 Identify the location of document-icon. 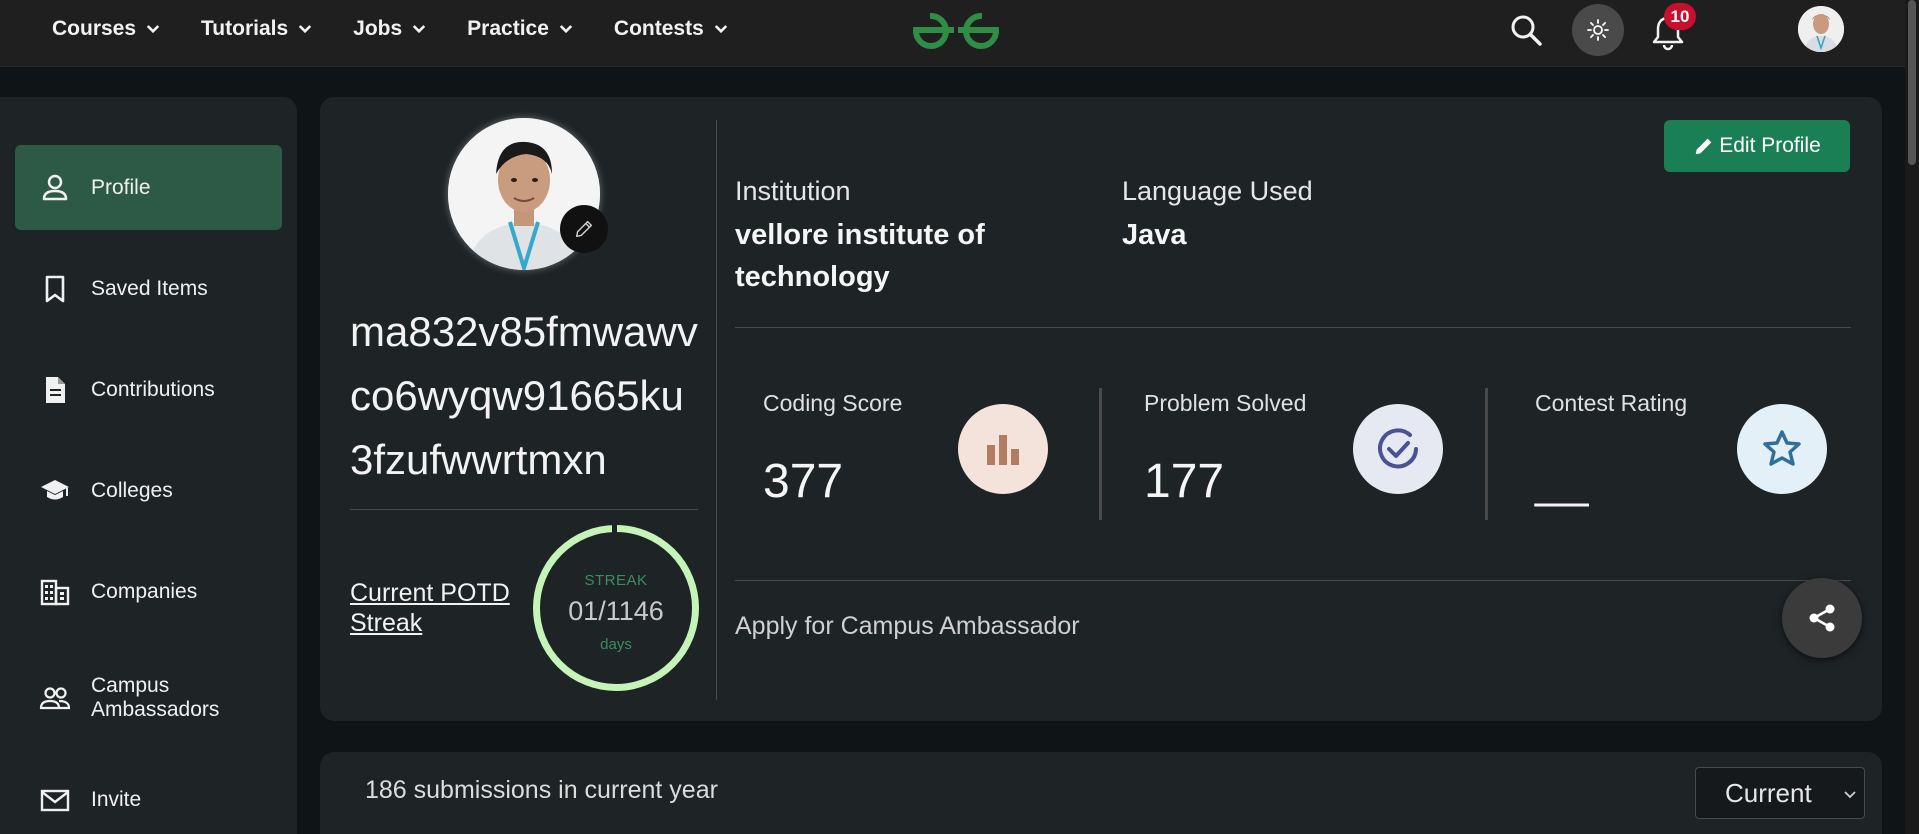
(55, 389).